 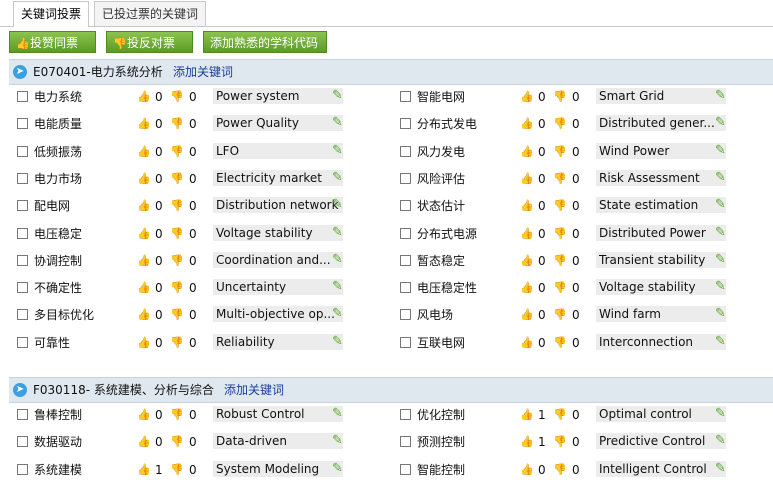 What do you see at coordinates (149, 42) in the screenshot?
I see `vote-against-button: 👎投反对票` at bounding box center [149, 42].